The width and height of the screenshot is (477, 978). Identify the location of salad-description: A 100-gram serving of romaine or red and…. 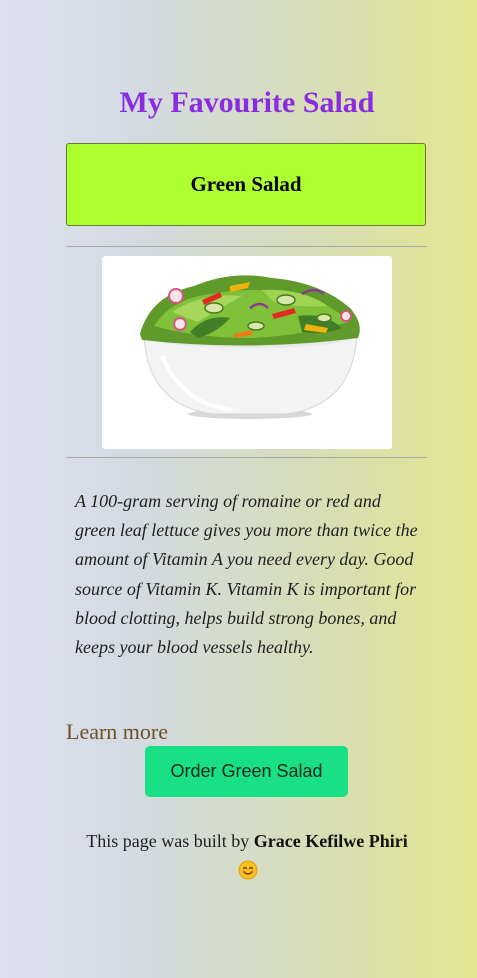
(246, 574).